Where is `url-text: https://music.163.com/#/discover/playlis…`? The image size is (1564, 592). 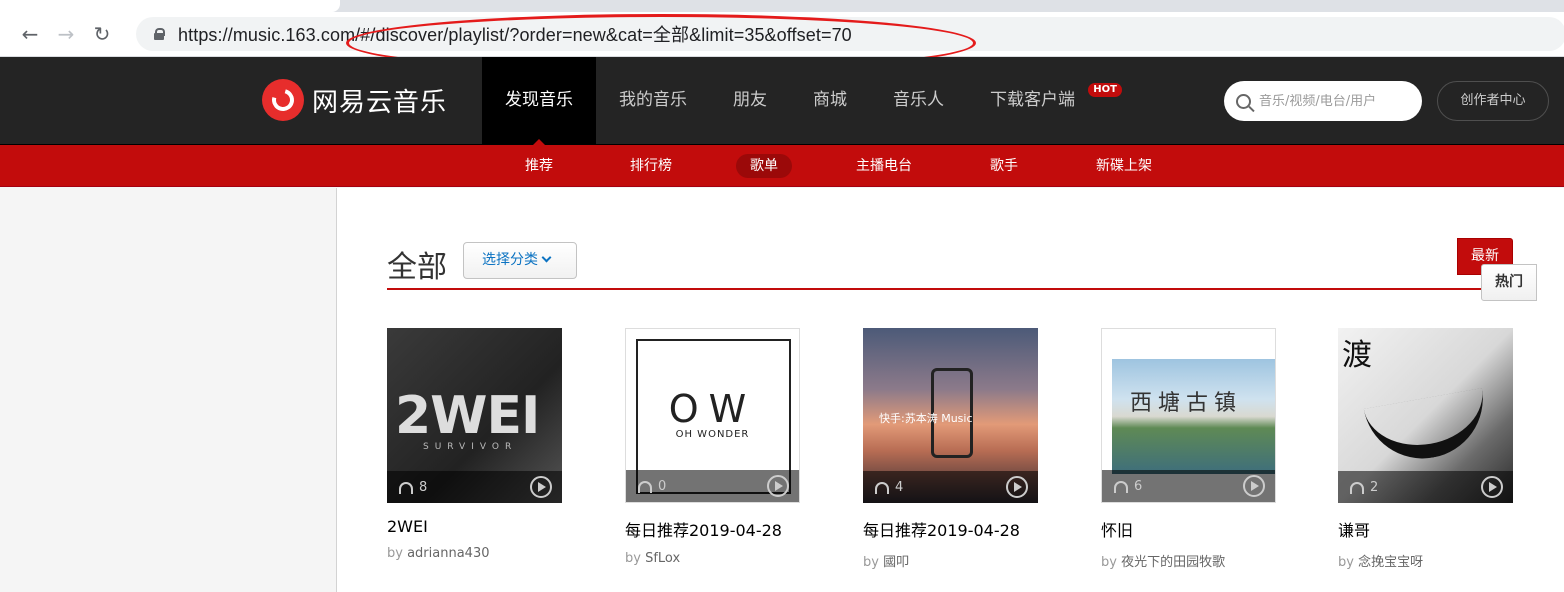 url-text: https://music.163.com/#/discover/playlis… is located at coordinates (515, 34).